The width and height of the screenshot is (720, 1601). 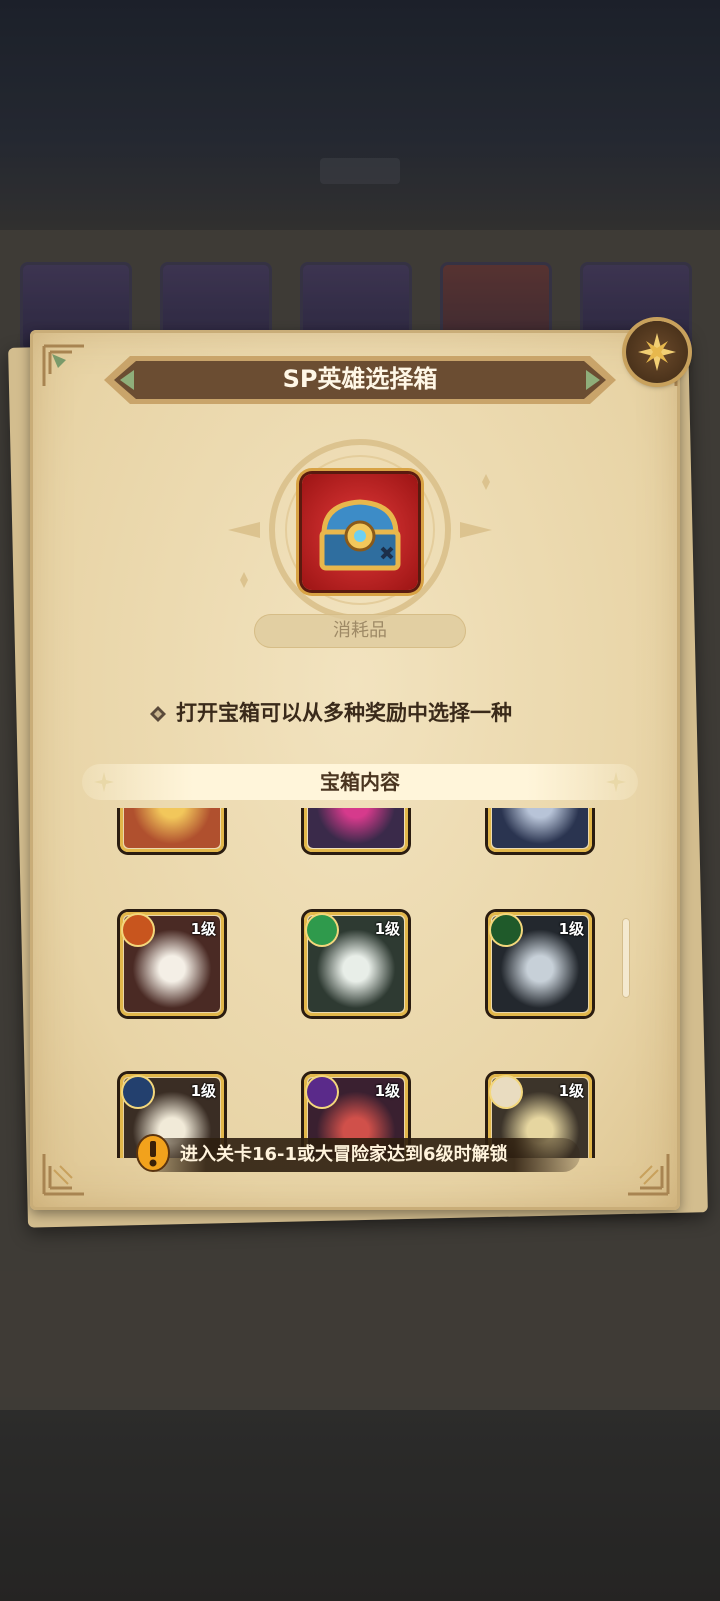 What do you see at coordinates (344, 713) in the screenshot?
I see `description-text: 打开宝箱可以从多种奖励中选择一种` at bounding box center [344, 713].